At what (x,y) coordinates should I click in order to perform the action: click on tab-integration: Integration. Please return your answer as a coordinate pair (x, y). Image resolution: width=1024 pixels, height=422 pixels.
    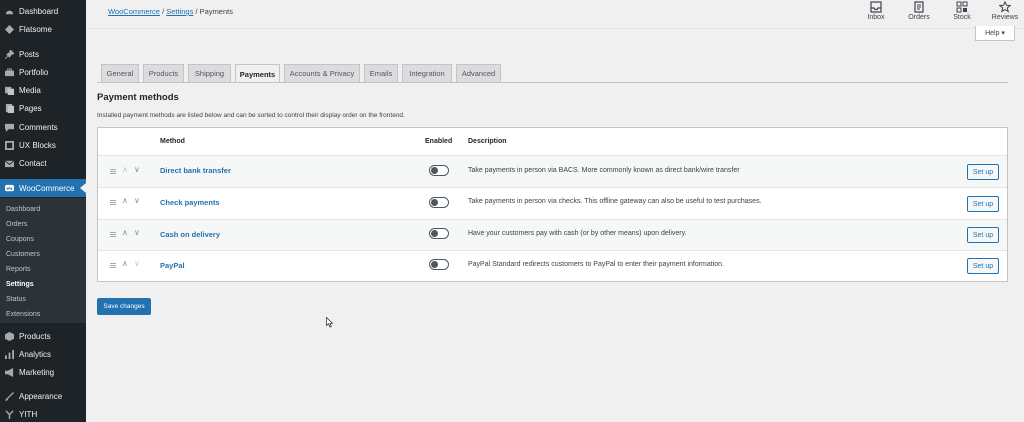
    Looking at the image, I should click on (427, 73).